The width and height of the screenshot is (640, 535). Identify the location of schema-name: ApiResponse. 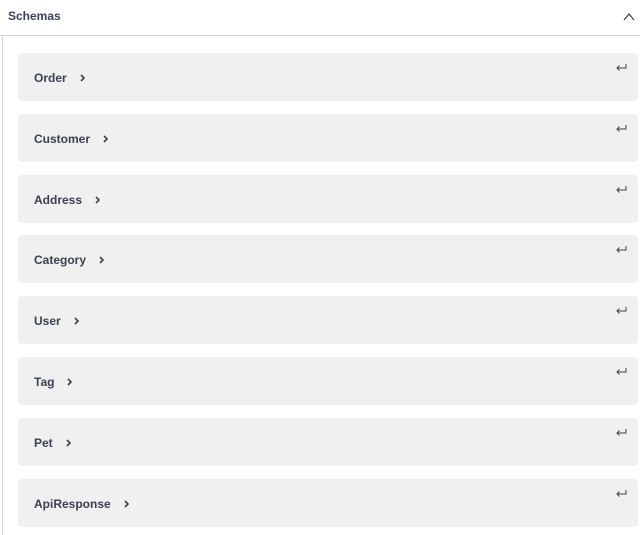
(72, 503).